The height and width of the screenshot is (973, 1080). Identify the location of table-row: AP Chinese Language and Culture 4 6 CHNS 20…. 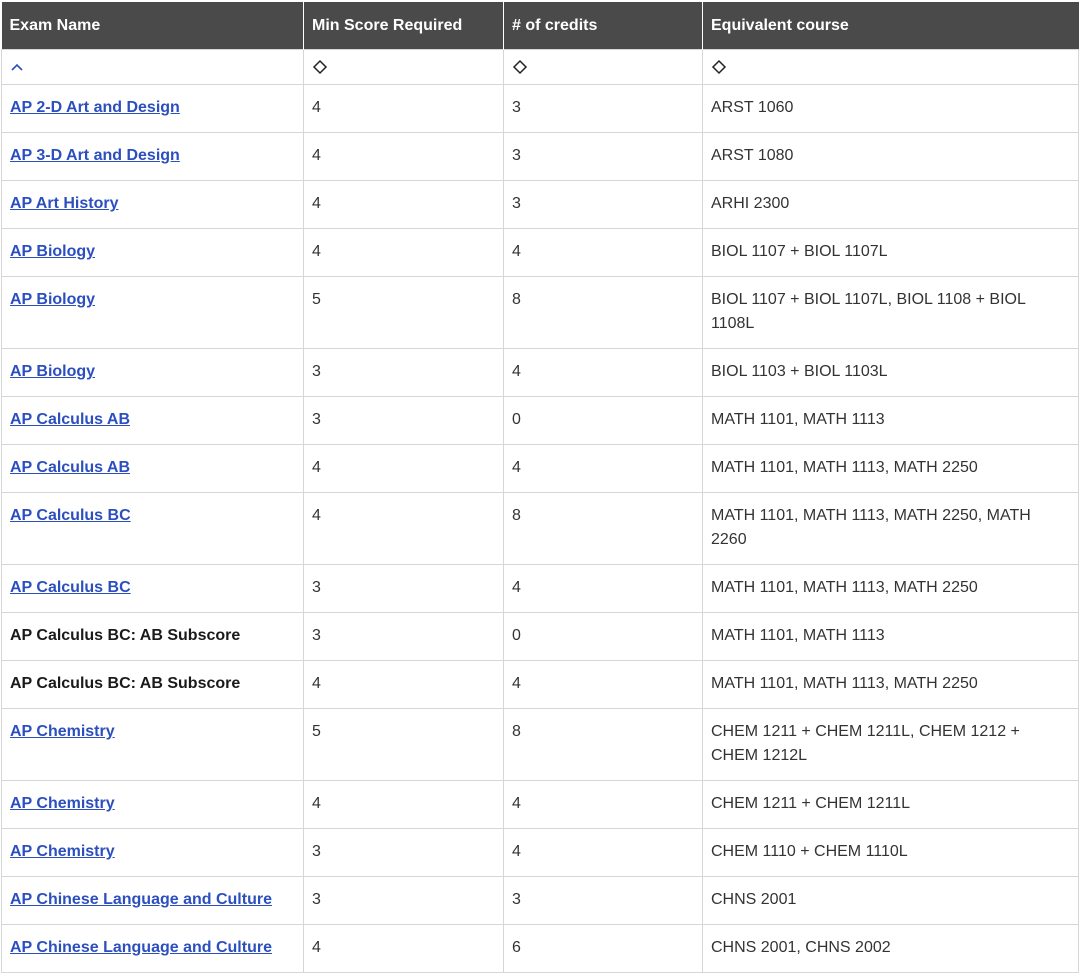
(540, 948).